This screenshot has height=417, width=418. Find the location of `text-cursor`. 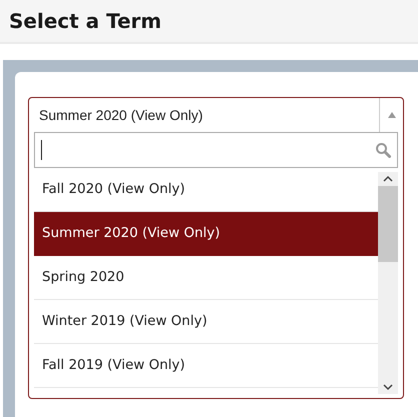

text-cursor is located at coordinates (41, 150).